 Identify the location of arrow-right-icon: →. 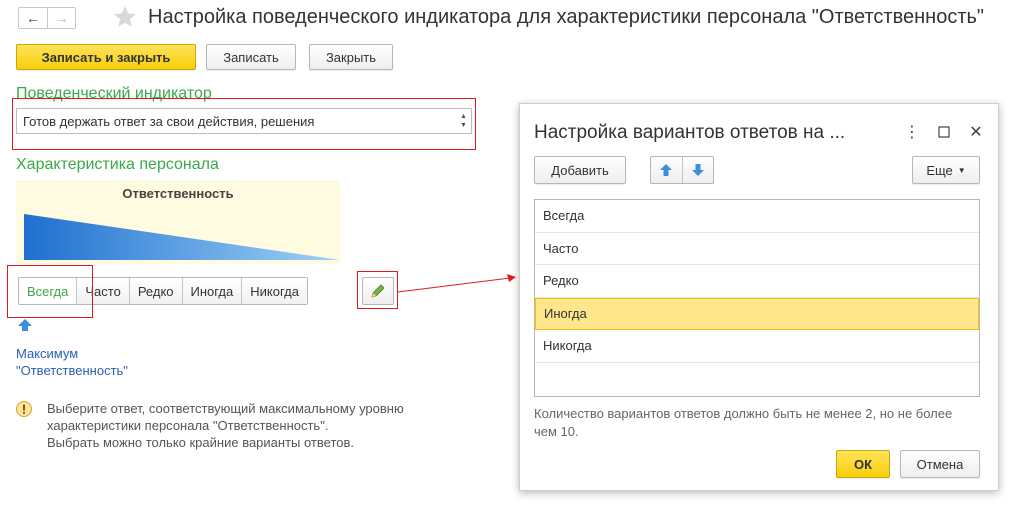
(61, 18).